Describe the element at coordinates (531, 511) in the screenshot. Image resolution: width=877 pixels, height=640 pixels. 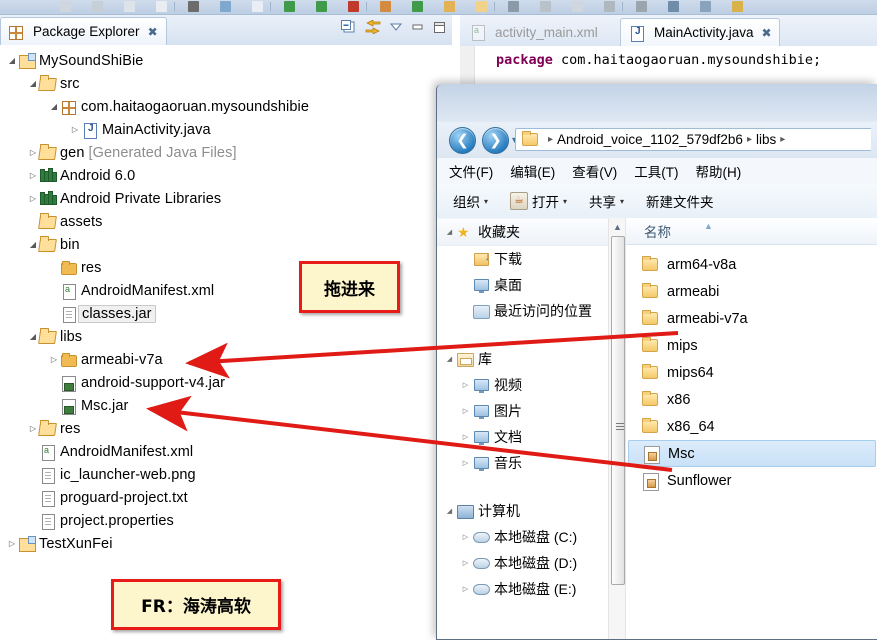
I see `nav-item-11: 计算机` at that location.